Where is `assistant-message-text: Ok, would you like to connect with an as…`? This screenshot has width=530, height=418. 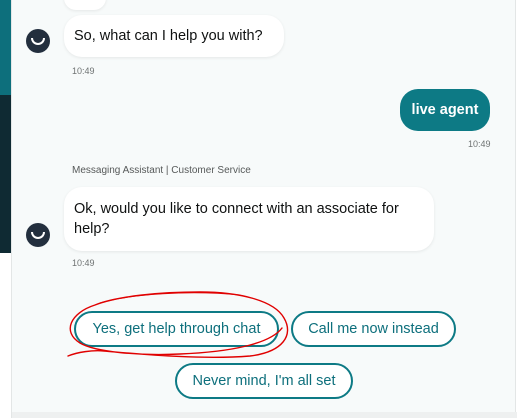 assistant-message-text: Ok, would you like to connect with an as… is located at coordinates (236, 219).